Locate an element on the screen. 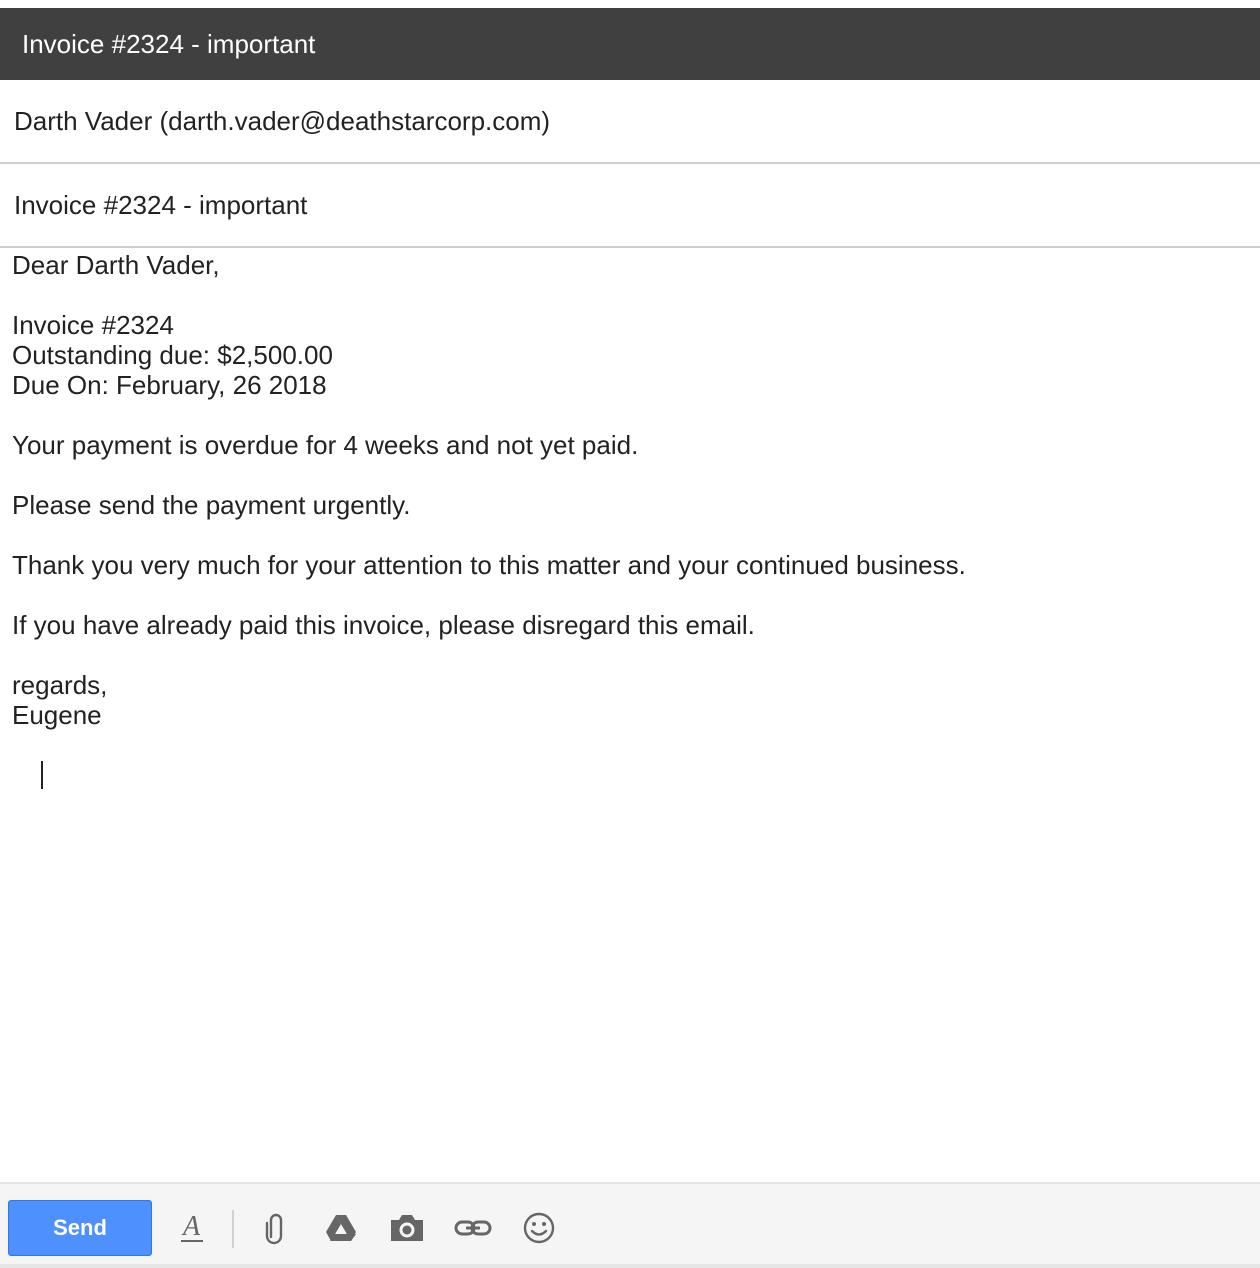 This screenshot has width=1260, height=1268. body-line: regards, is located at coordinates (60, 685).